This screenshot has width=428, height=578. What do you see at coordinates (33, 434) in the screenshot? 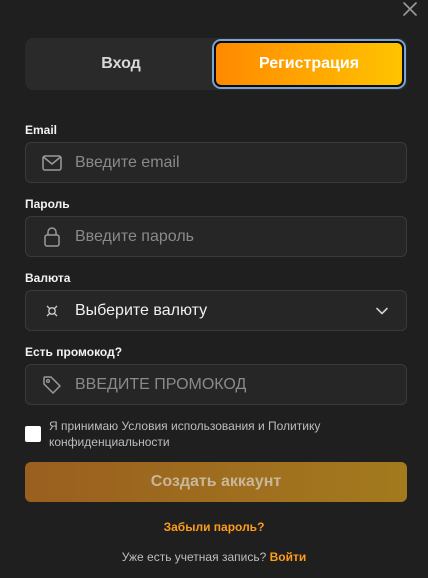
I see `terms-checkbox` at bounding box center [33, 434].